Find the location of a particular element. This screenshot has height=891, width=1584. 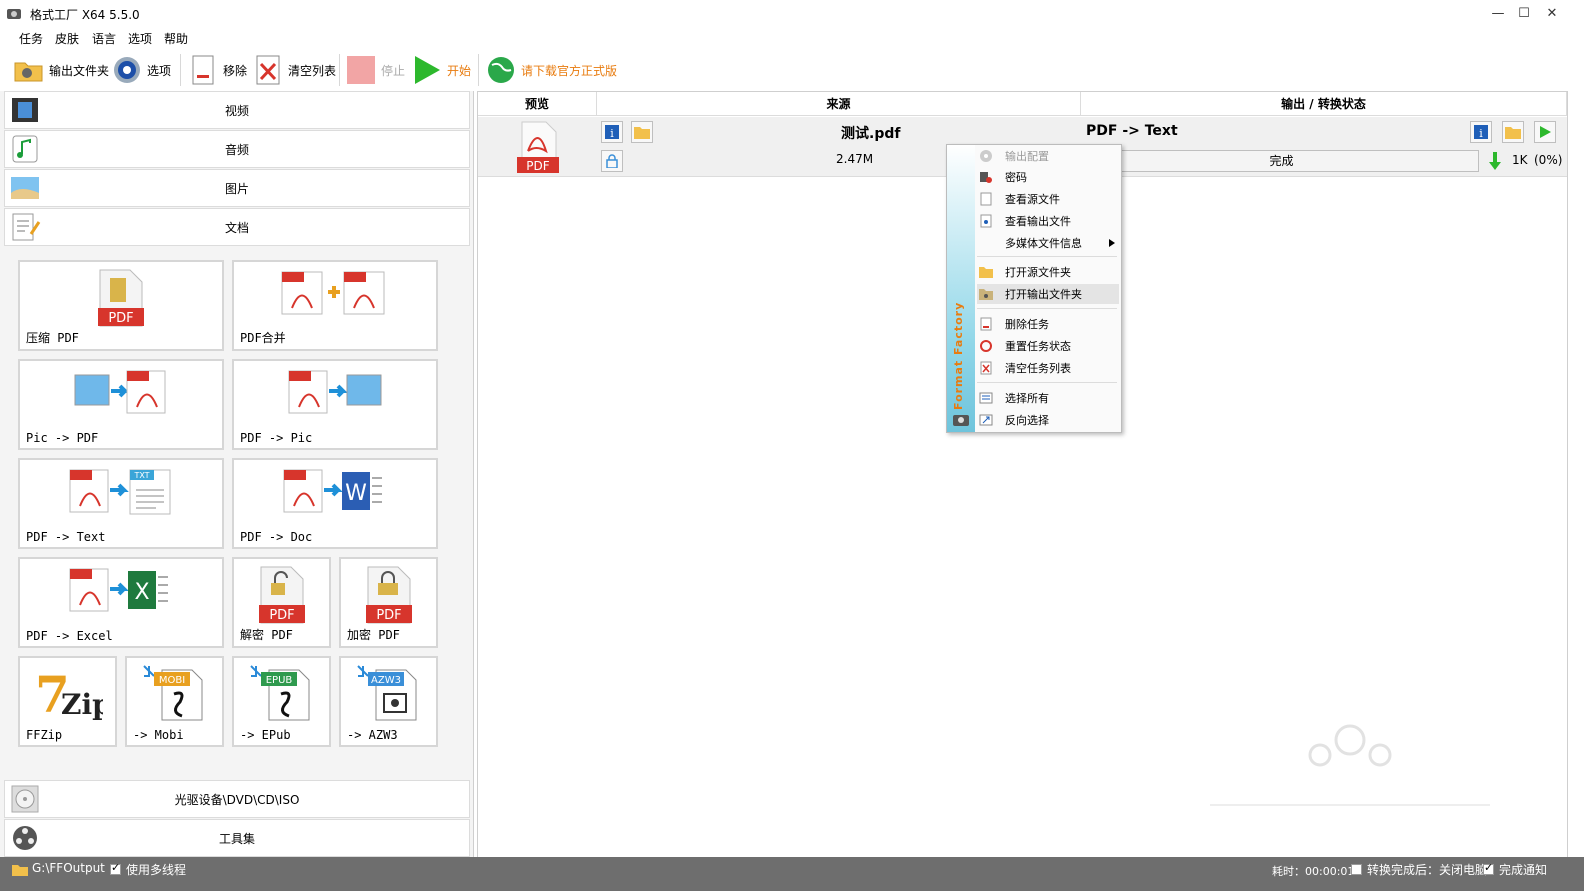

pic-to-pdf-icon is located at coordinates (121, 396).